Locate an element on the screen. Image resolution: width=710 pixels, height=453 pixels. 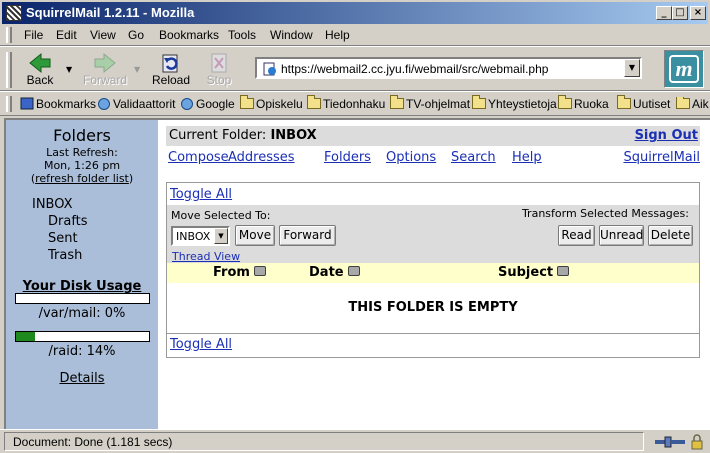
back-dropdown-icon: ▼ is located at coordinates (70, 70).